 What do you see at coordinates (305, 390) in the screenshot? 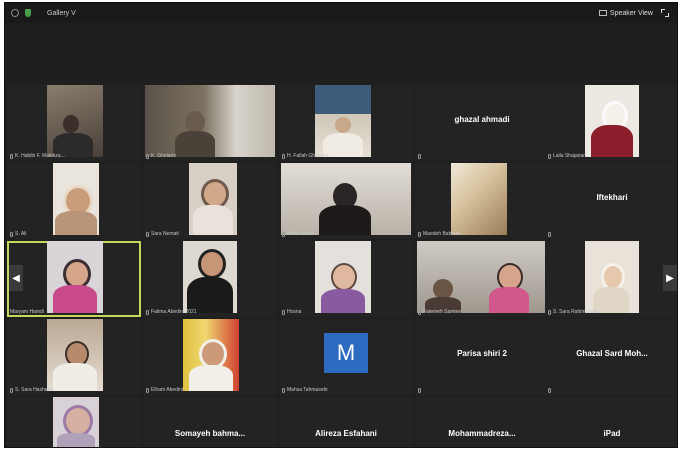
I see `participant-name: Mahsa Tahmasebi` at bounding box center [305, 390].